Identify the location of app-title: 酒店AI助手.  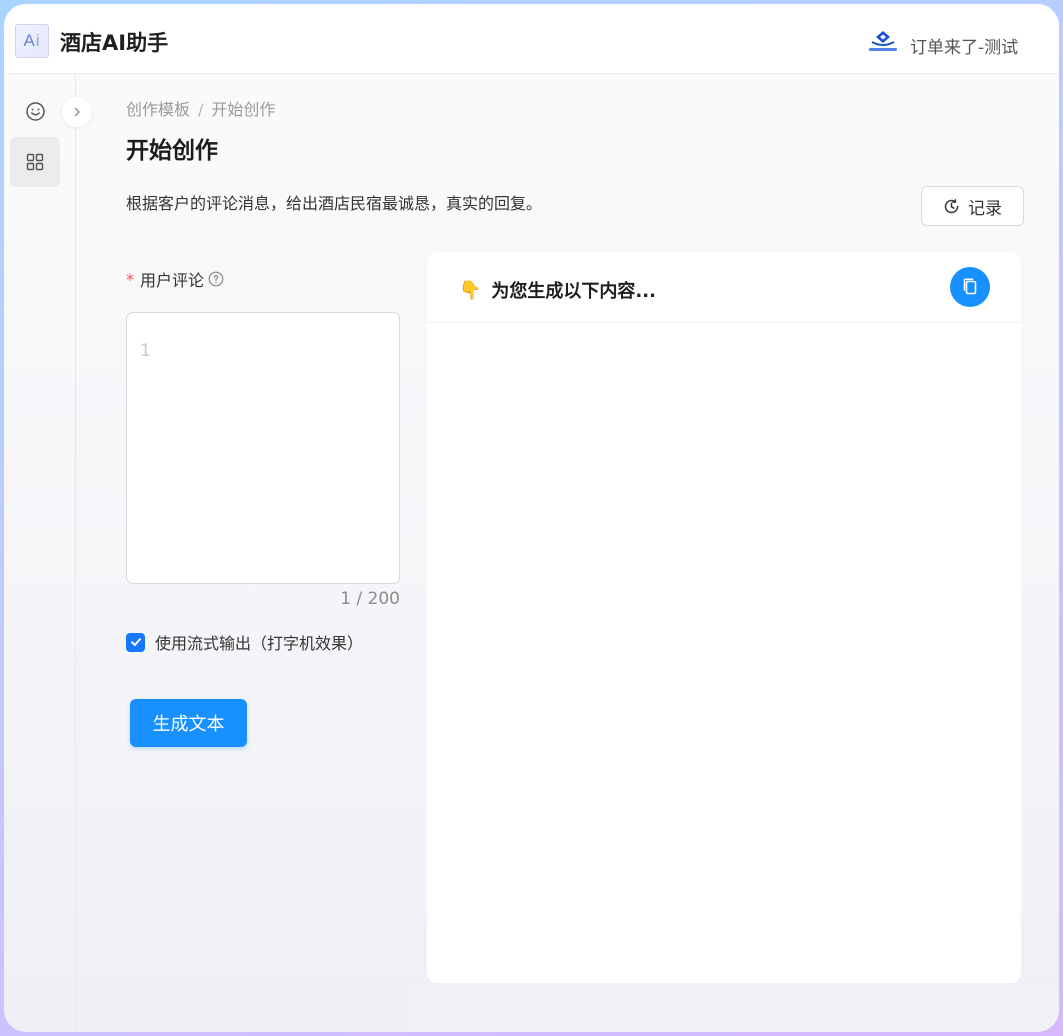
(114, 43).